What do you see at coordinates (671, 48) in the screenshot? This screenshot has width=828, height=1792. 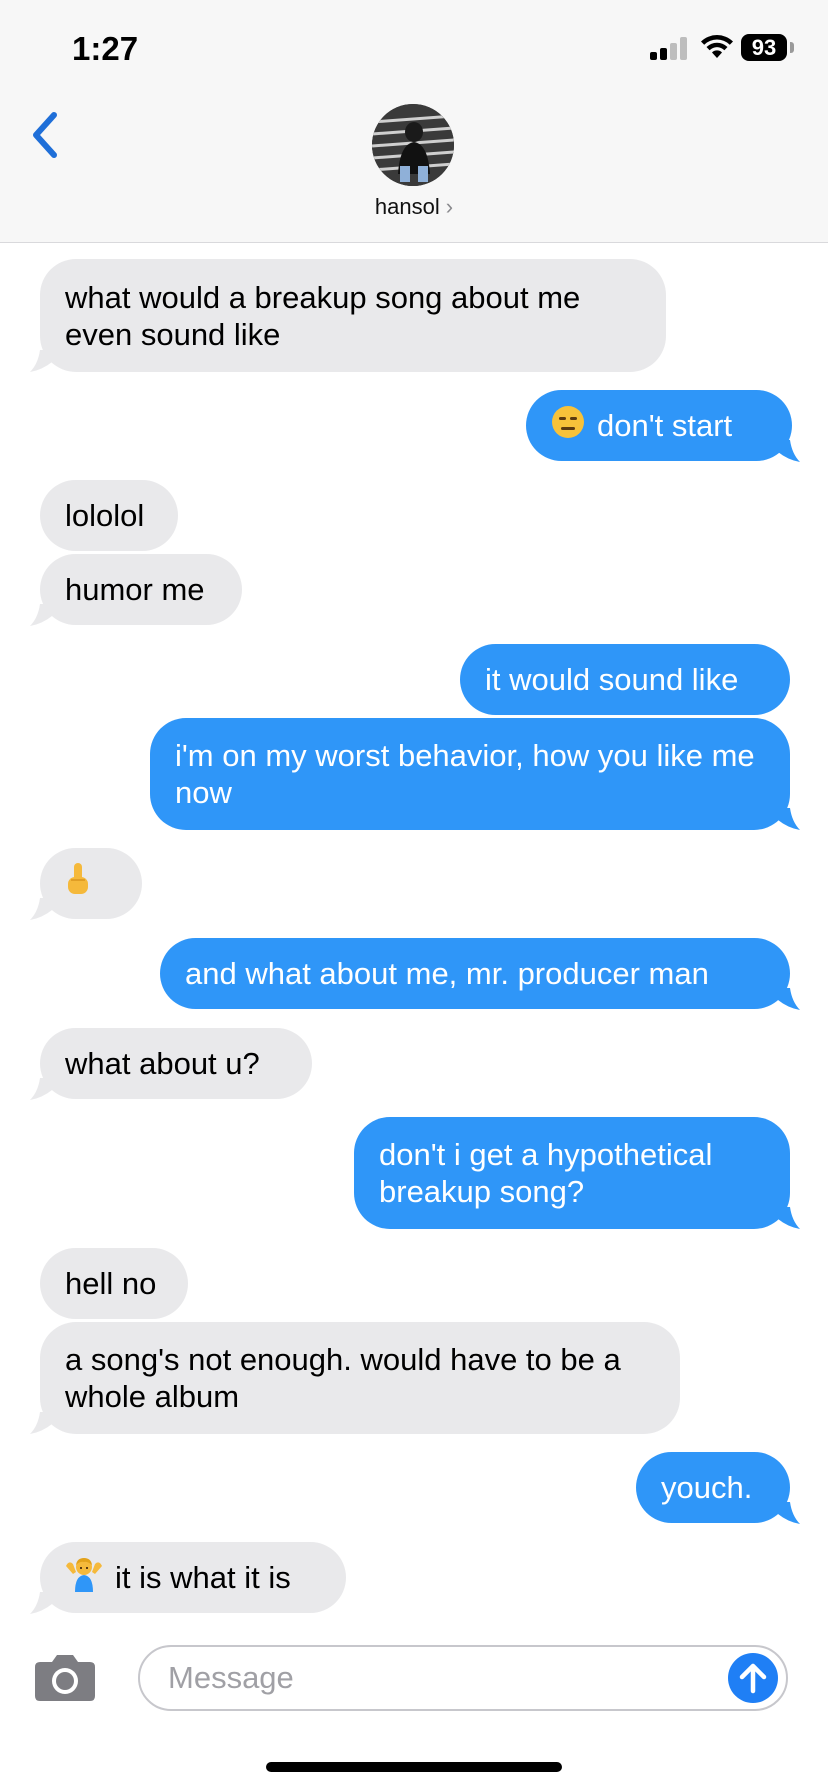 I see `cellular-signal-icon` at bounding box center [671, 48].